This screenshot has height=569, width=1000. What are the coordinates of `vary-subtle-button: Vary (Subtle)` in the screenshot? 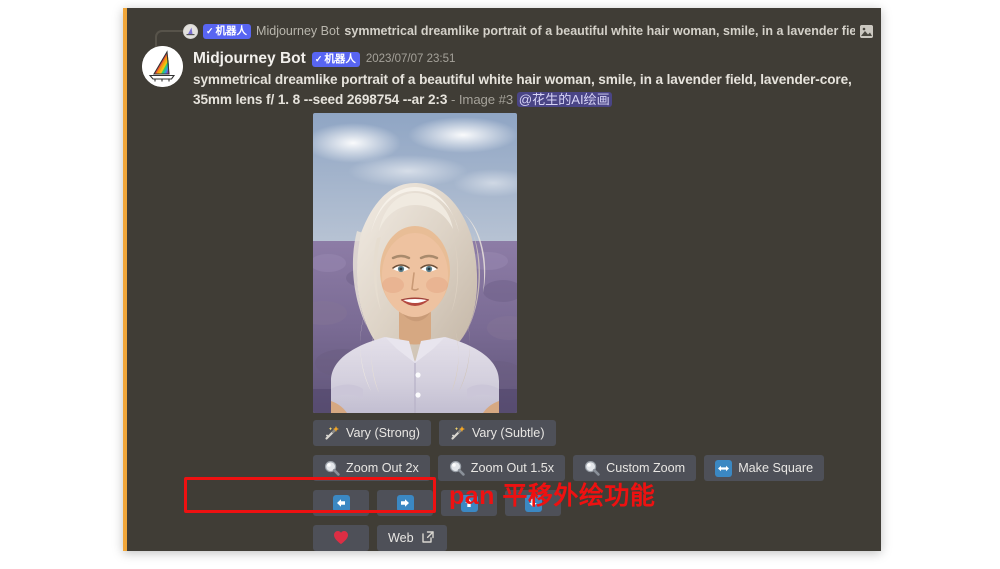 It's located at (497, 433).